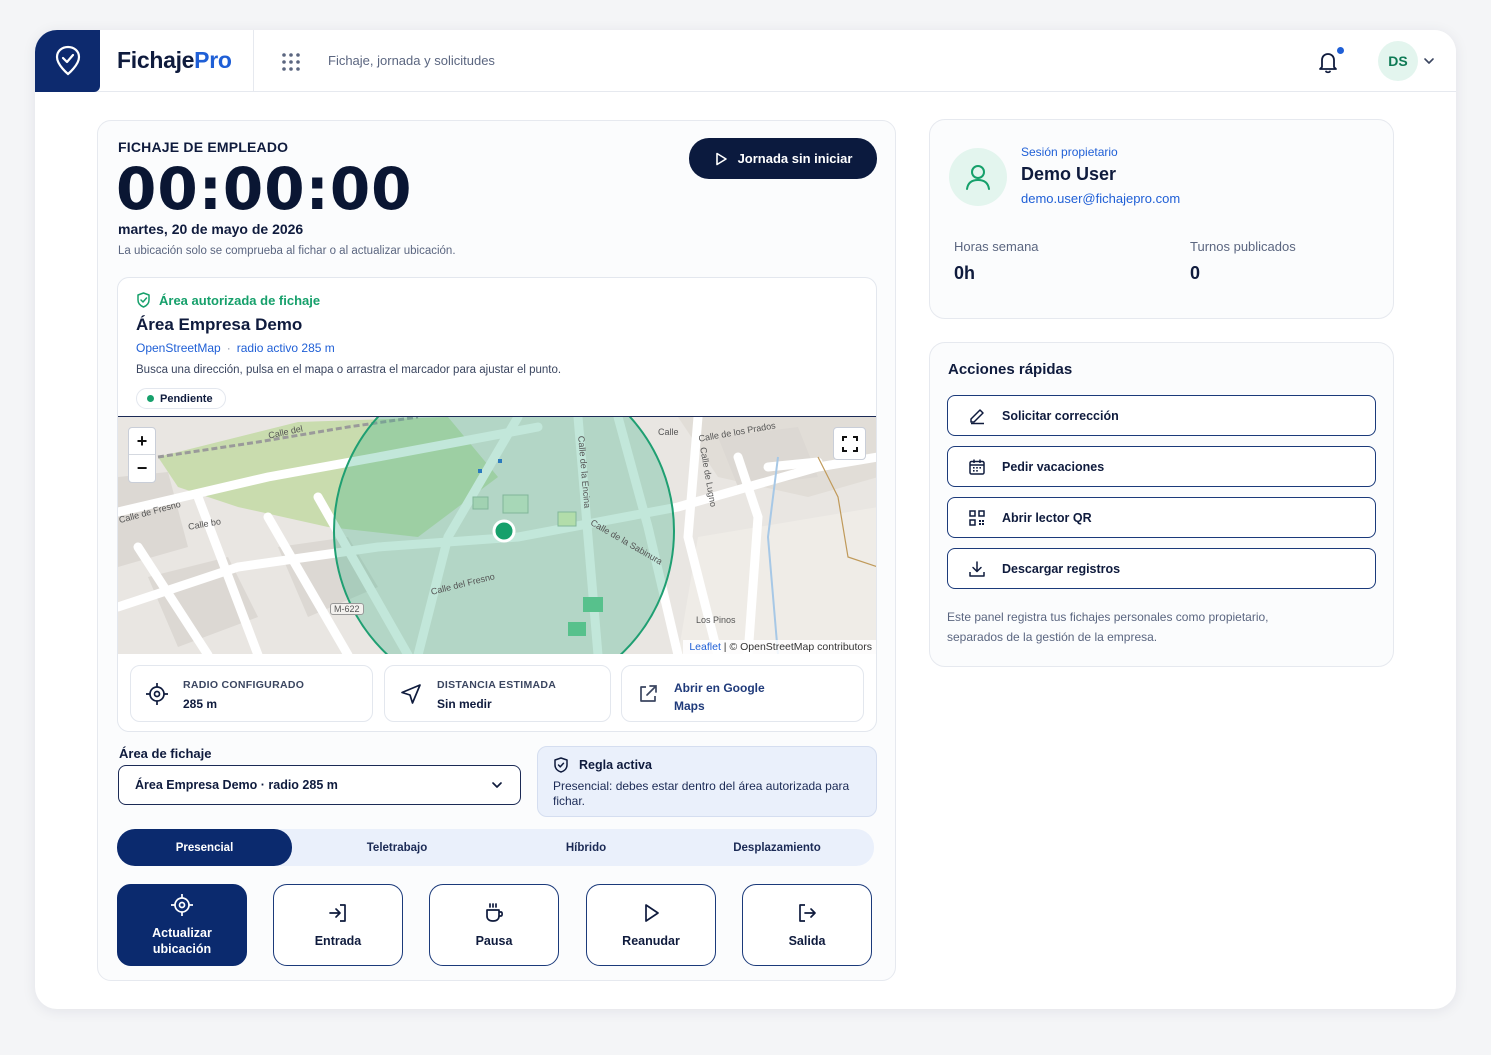 This screenshot has height=1055, width=1491. Describe the element at coordinates (977, 467) in the screenshot. I see `calendar-icon` at that location.